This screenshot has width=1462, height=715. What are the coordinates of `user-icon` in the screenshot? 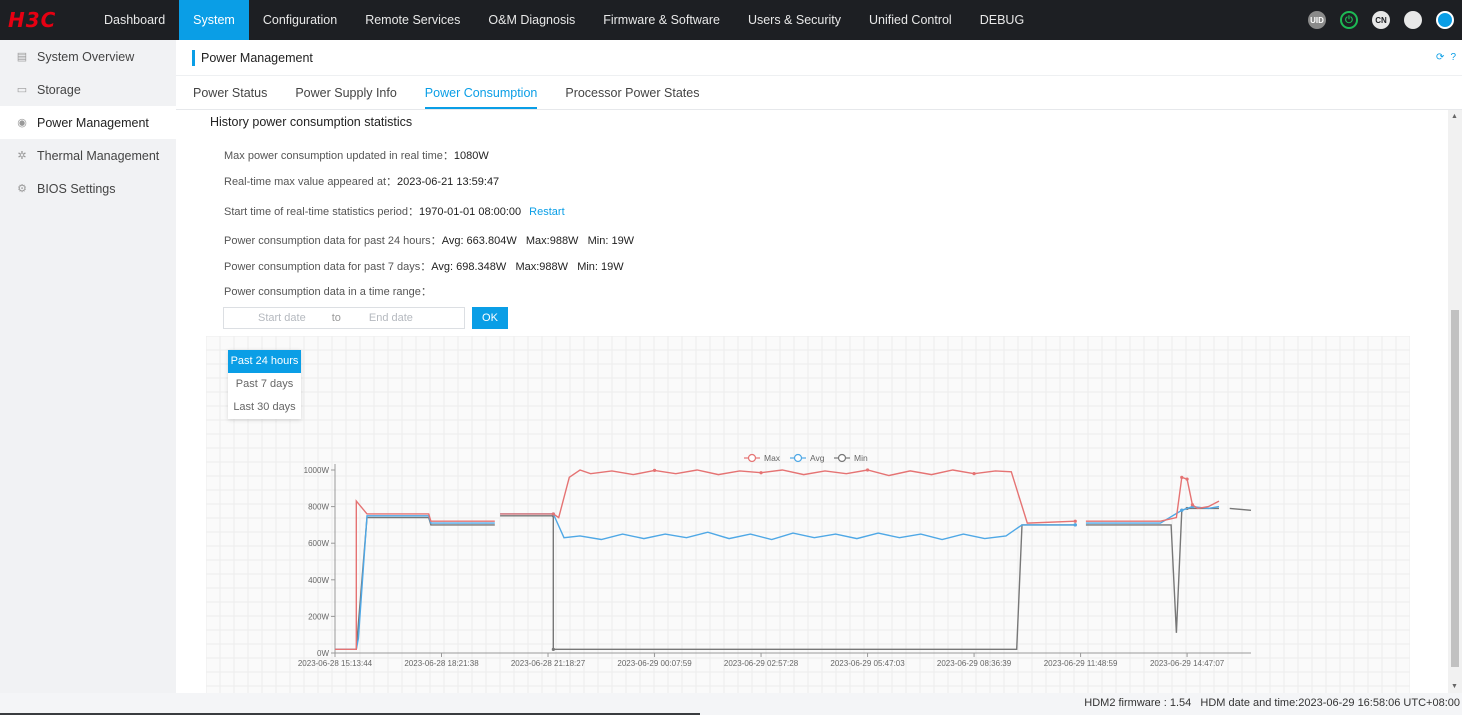 It's located at (1445, 20).